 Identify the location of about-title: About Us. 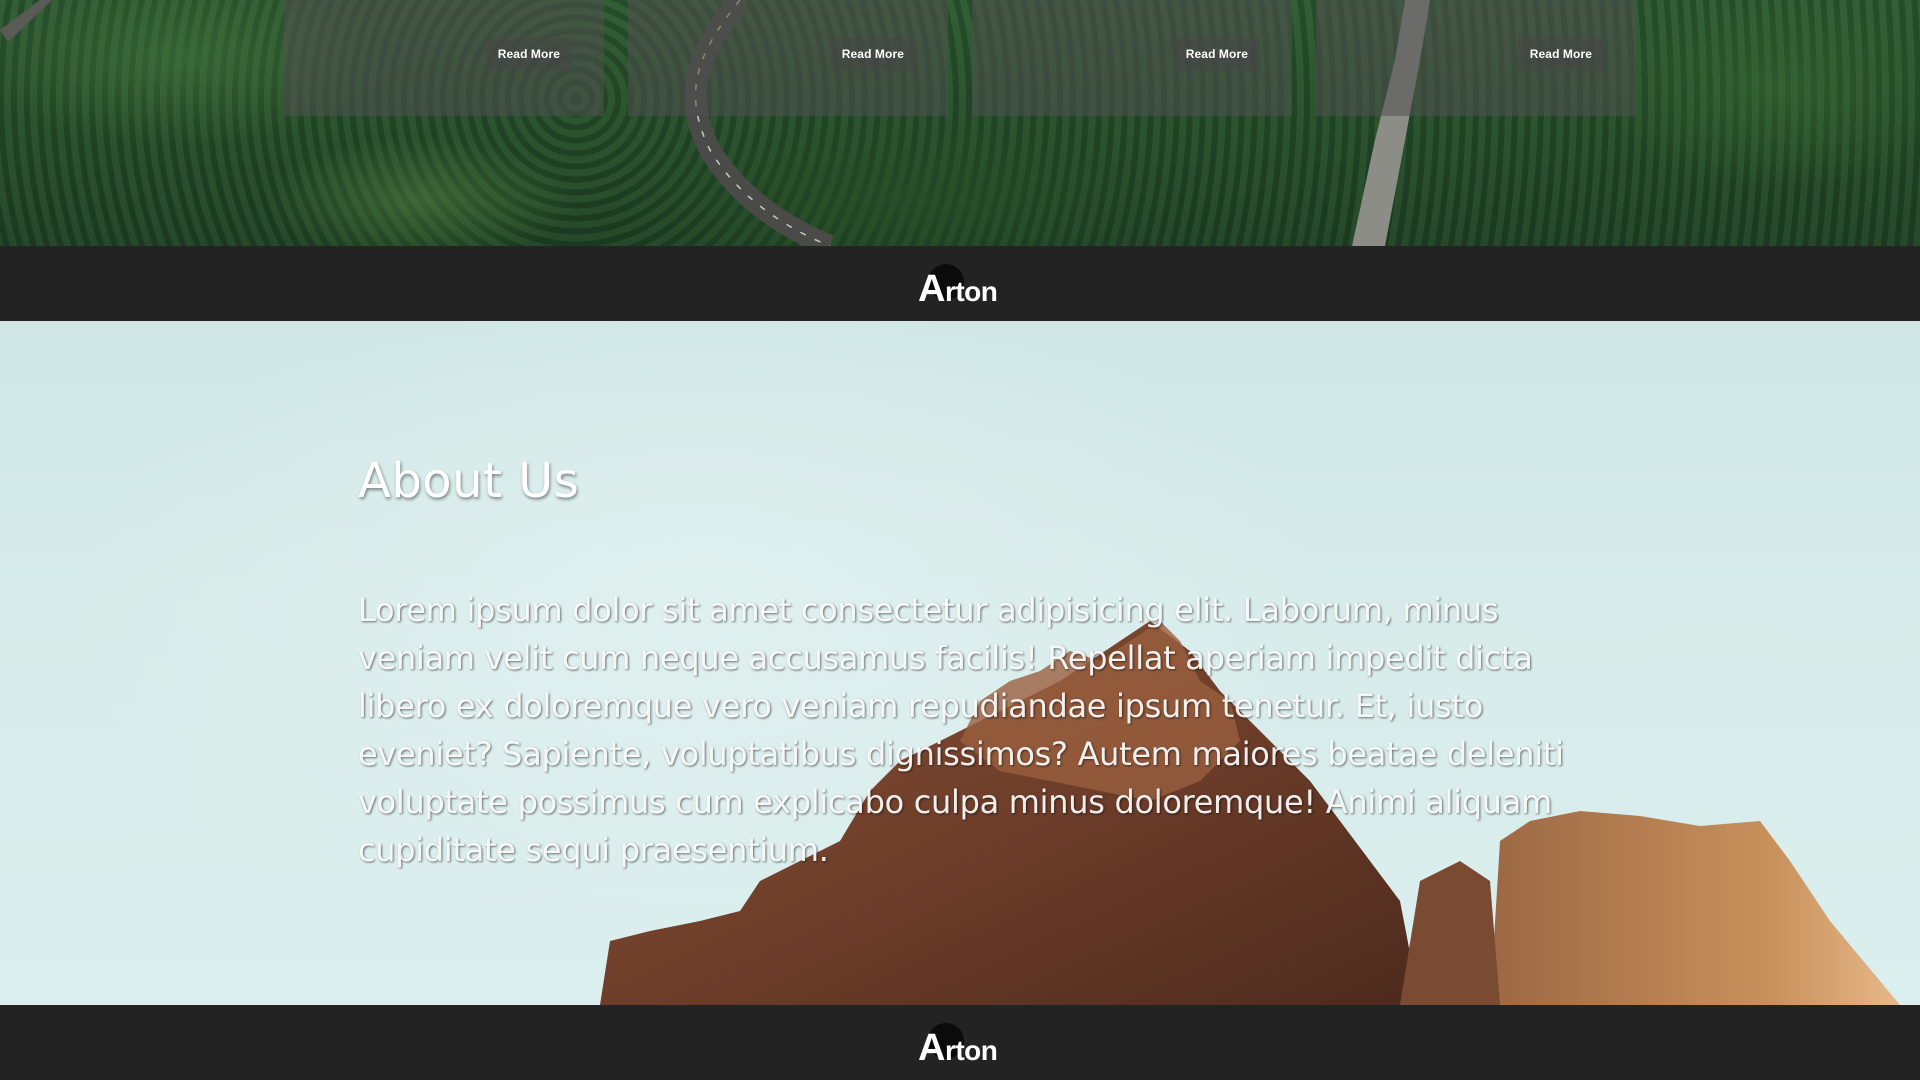
(469, 481).